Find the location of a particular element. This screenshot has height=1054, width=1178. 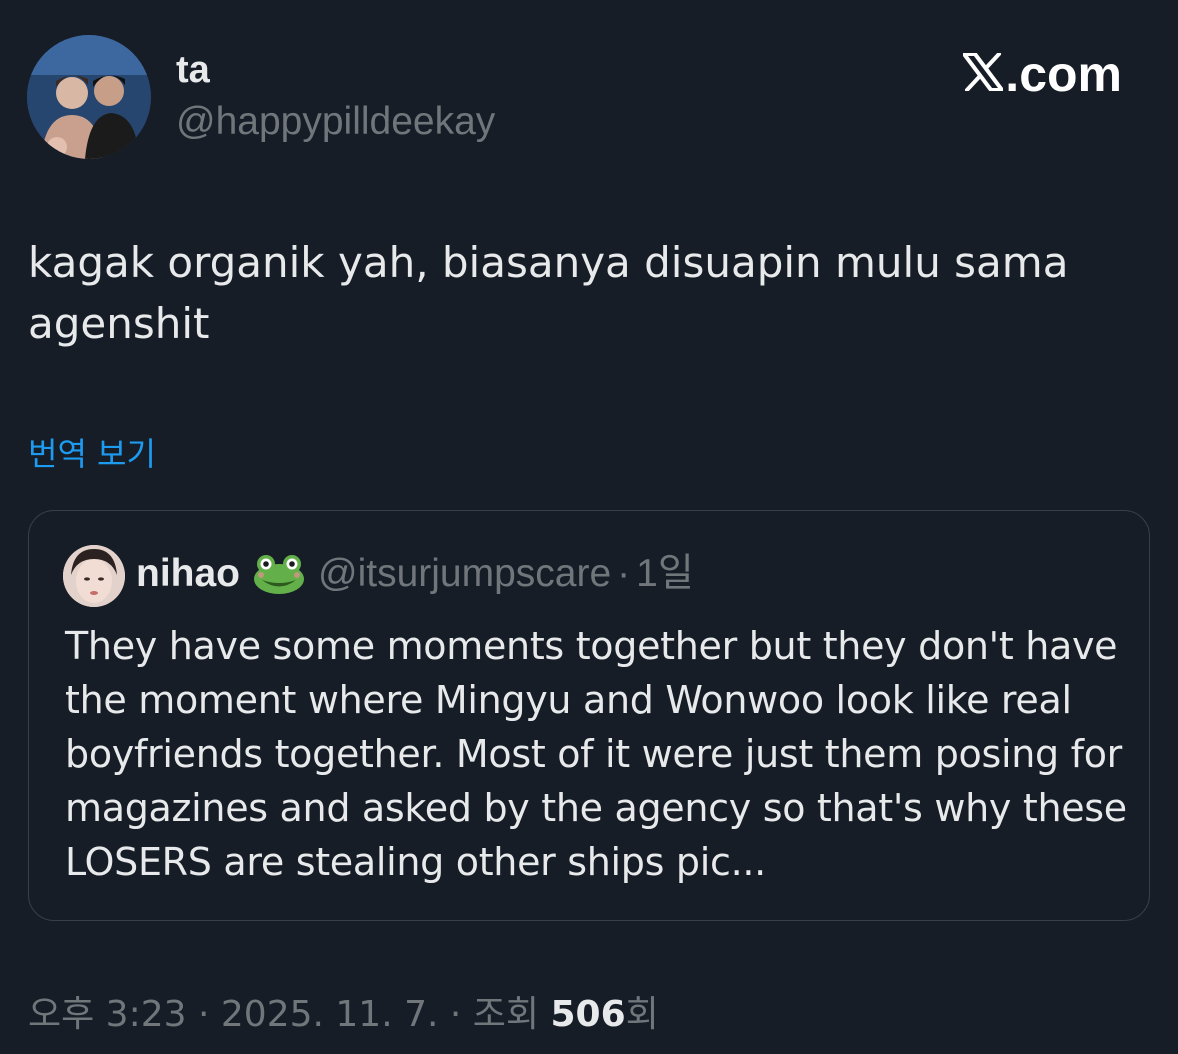

quoted-author-avatar is located at coordinates (94, 576).